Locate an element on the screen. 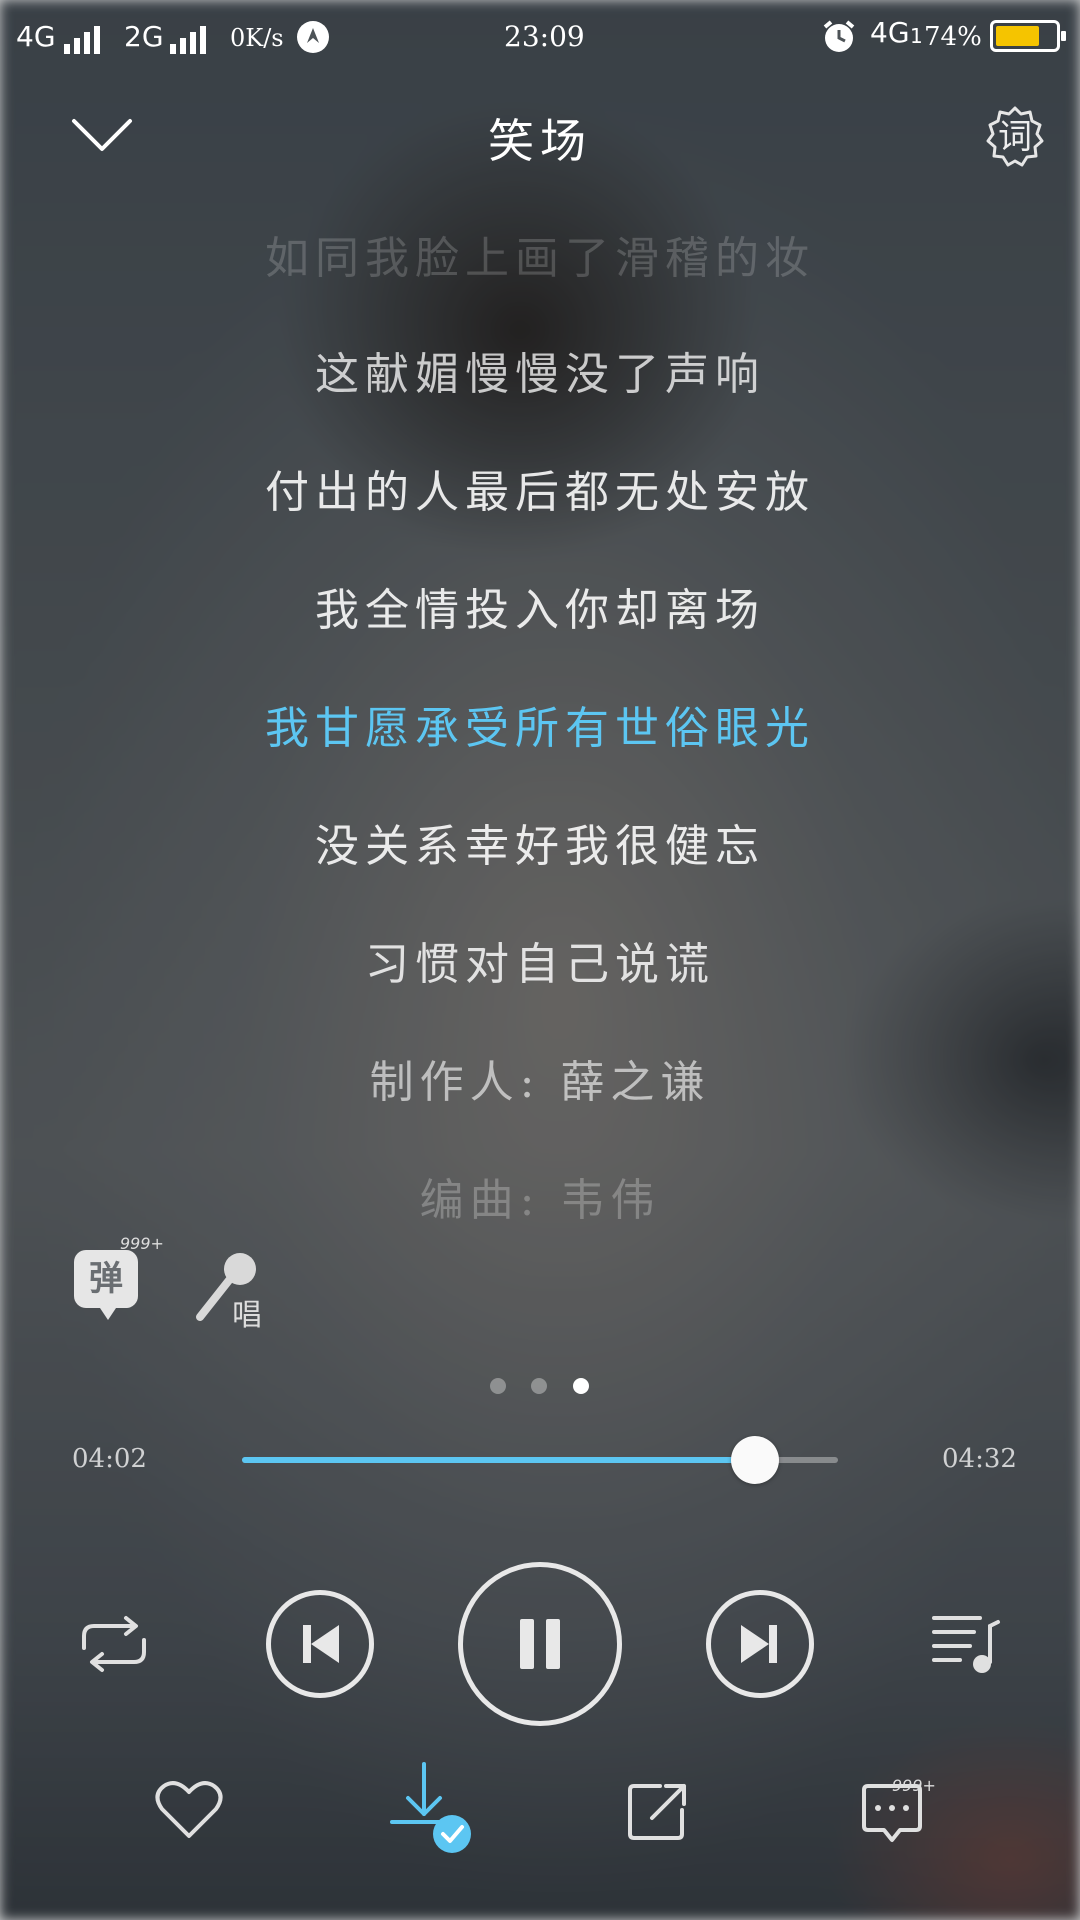 The image size is (1080, 1920). pause-icon is located at coordinates (540, 1644).